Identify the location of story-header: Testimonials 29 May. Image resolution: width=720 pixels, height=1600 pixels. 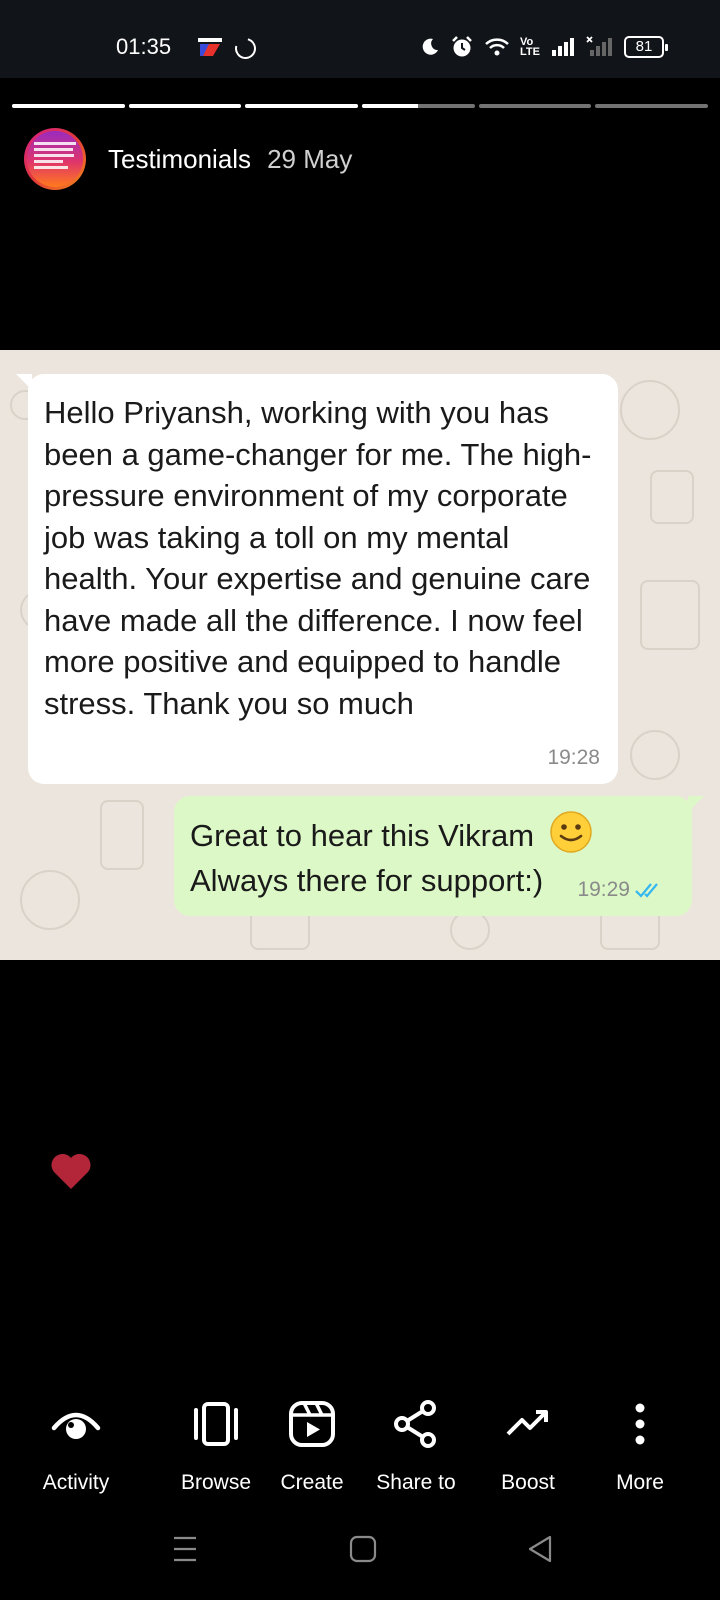
(188, 159).